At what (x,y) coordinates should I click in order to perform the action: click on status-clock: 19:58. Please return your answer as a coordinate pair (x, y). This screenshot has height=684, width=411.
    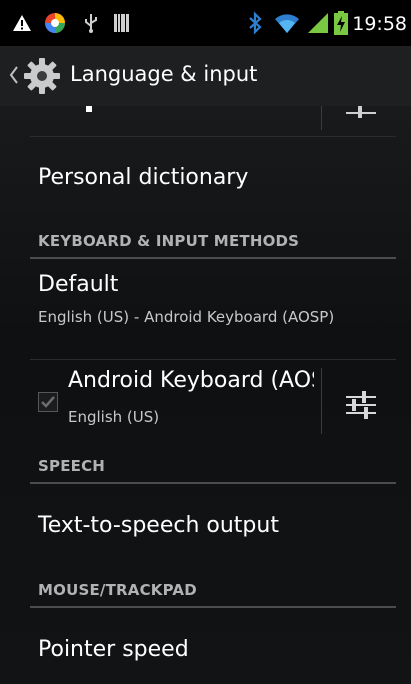
    Looking at the image, I should click on (379, 24).